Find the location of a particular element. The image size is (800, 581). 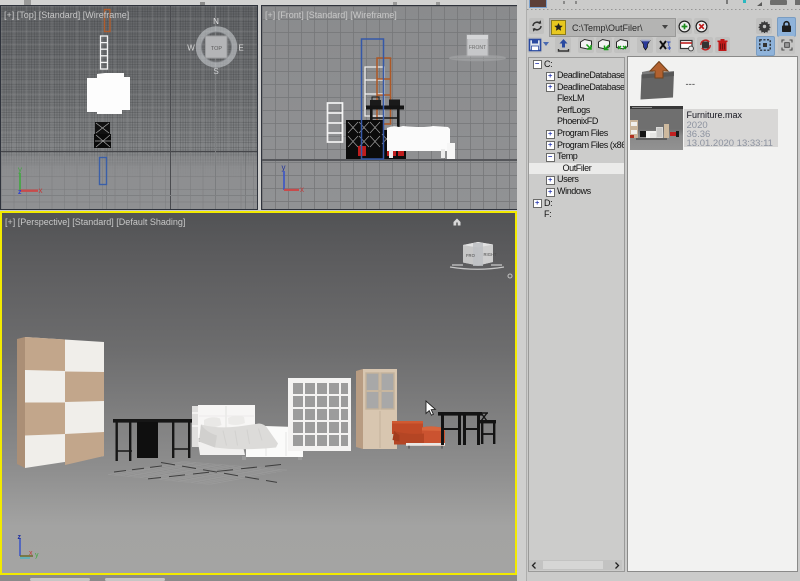

svg-text: RIGHT is located at coordinates (490, 254).